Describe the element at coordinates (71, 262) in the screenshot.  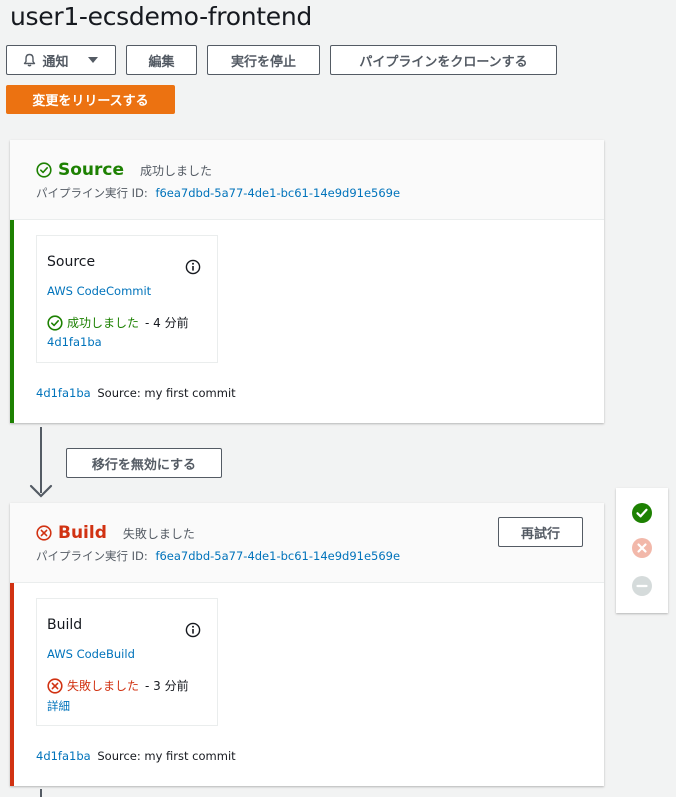
I see `action-name: Source` at that location.